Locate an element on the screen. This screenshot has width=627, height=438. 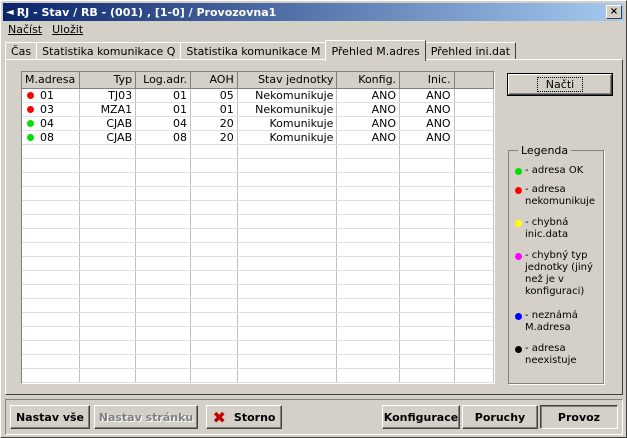
config-label: Konfigurace is located at coordinates (421, 417).